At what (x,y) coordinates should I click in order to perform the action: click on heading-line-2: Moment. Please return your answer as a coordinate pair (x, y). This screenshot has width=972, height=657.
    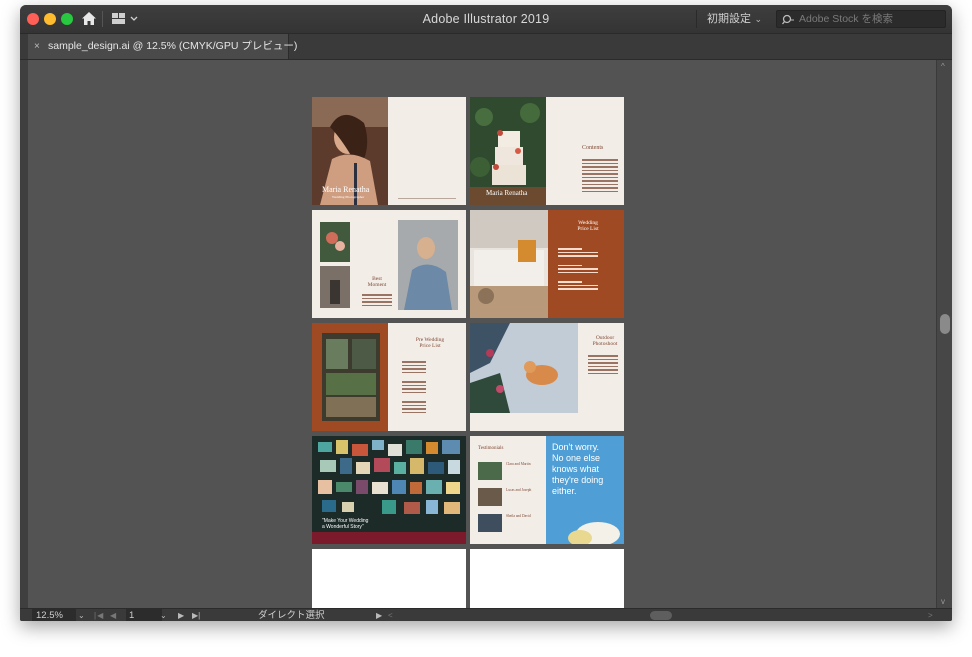
    Looking at the image, I should click on (377, 285).